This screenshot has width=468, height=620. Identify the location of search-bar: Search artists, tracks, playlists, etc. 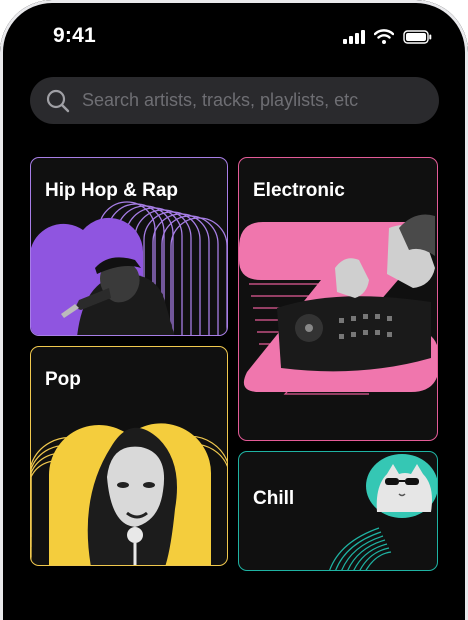
(234, 100).